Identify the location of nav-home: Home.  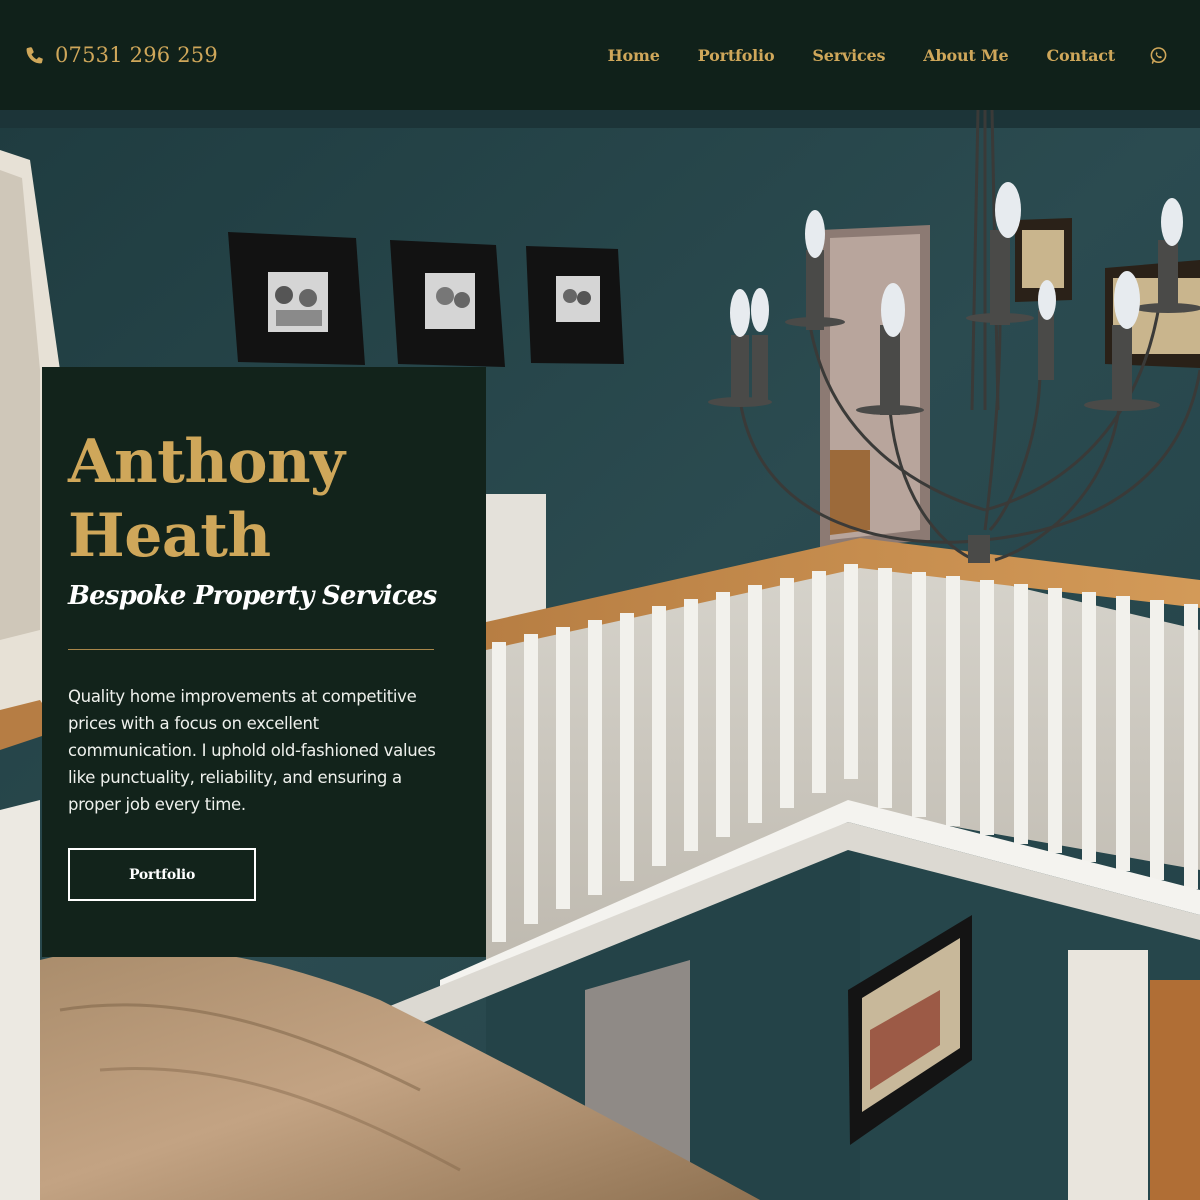
(634, 55).